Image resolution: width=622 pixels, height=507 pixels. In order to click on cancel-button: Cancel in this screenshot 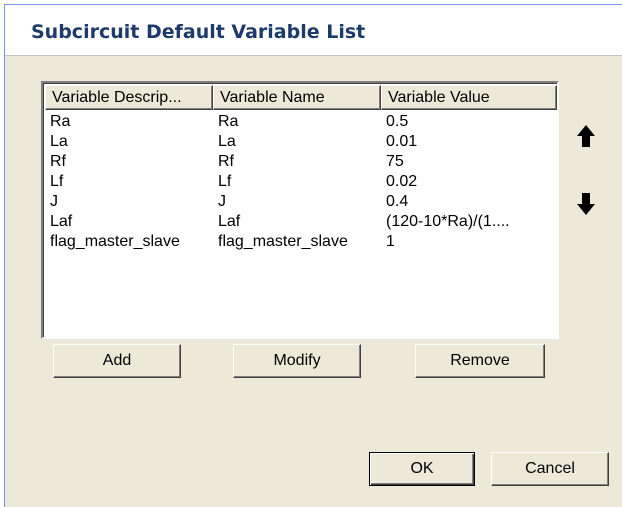, I will do `click(550, 469)`.